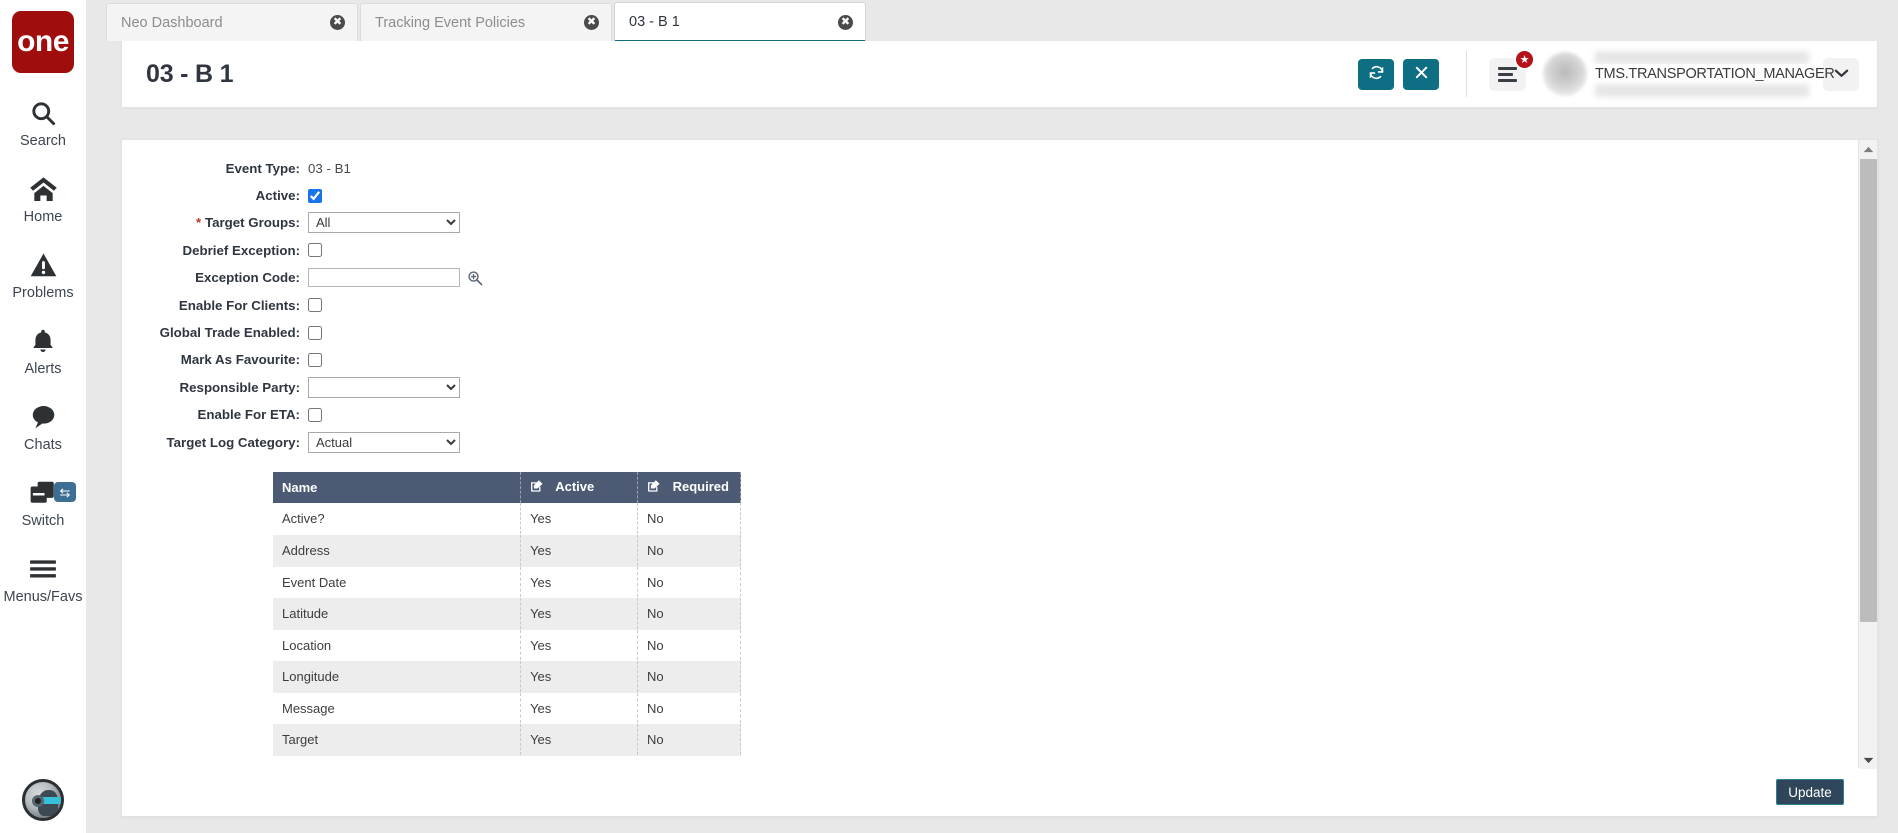 This screenshot has height=833, width=1898. I want to click on form-label: Active:, so click(277, 196).